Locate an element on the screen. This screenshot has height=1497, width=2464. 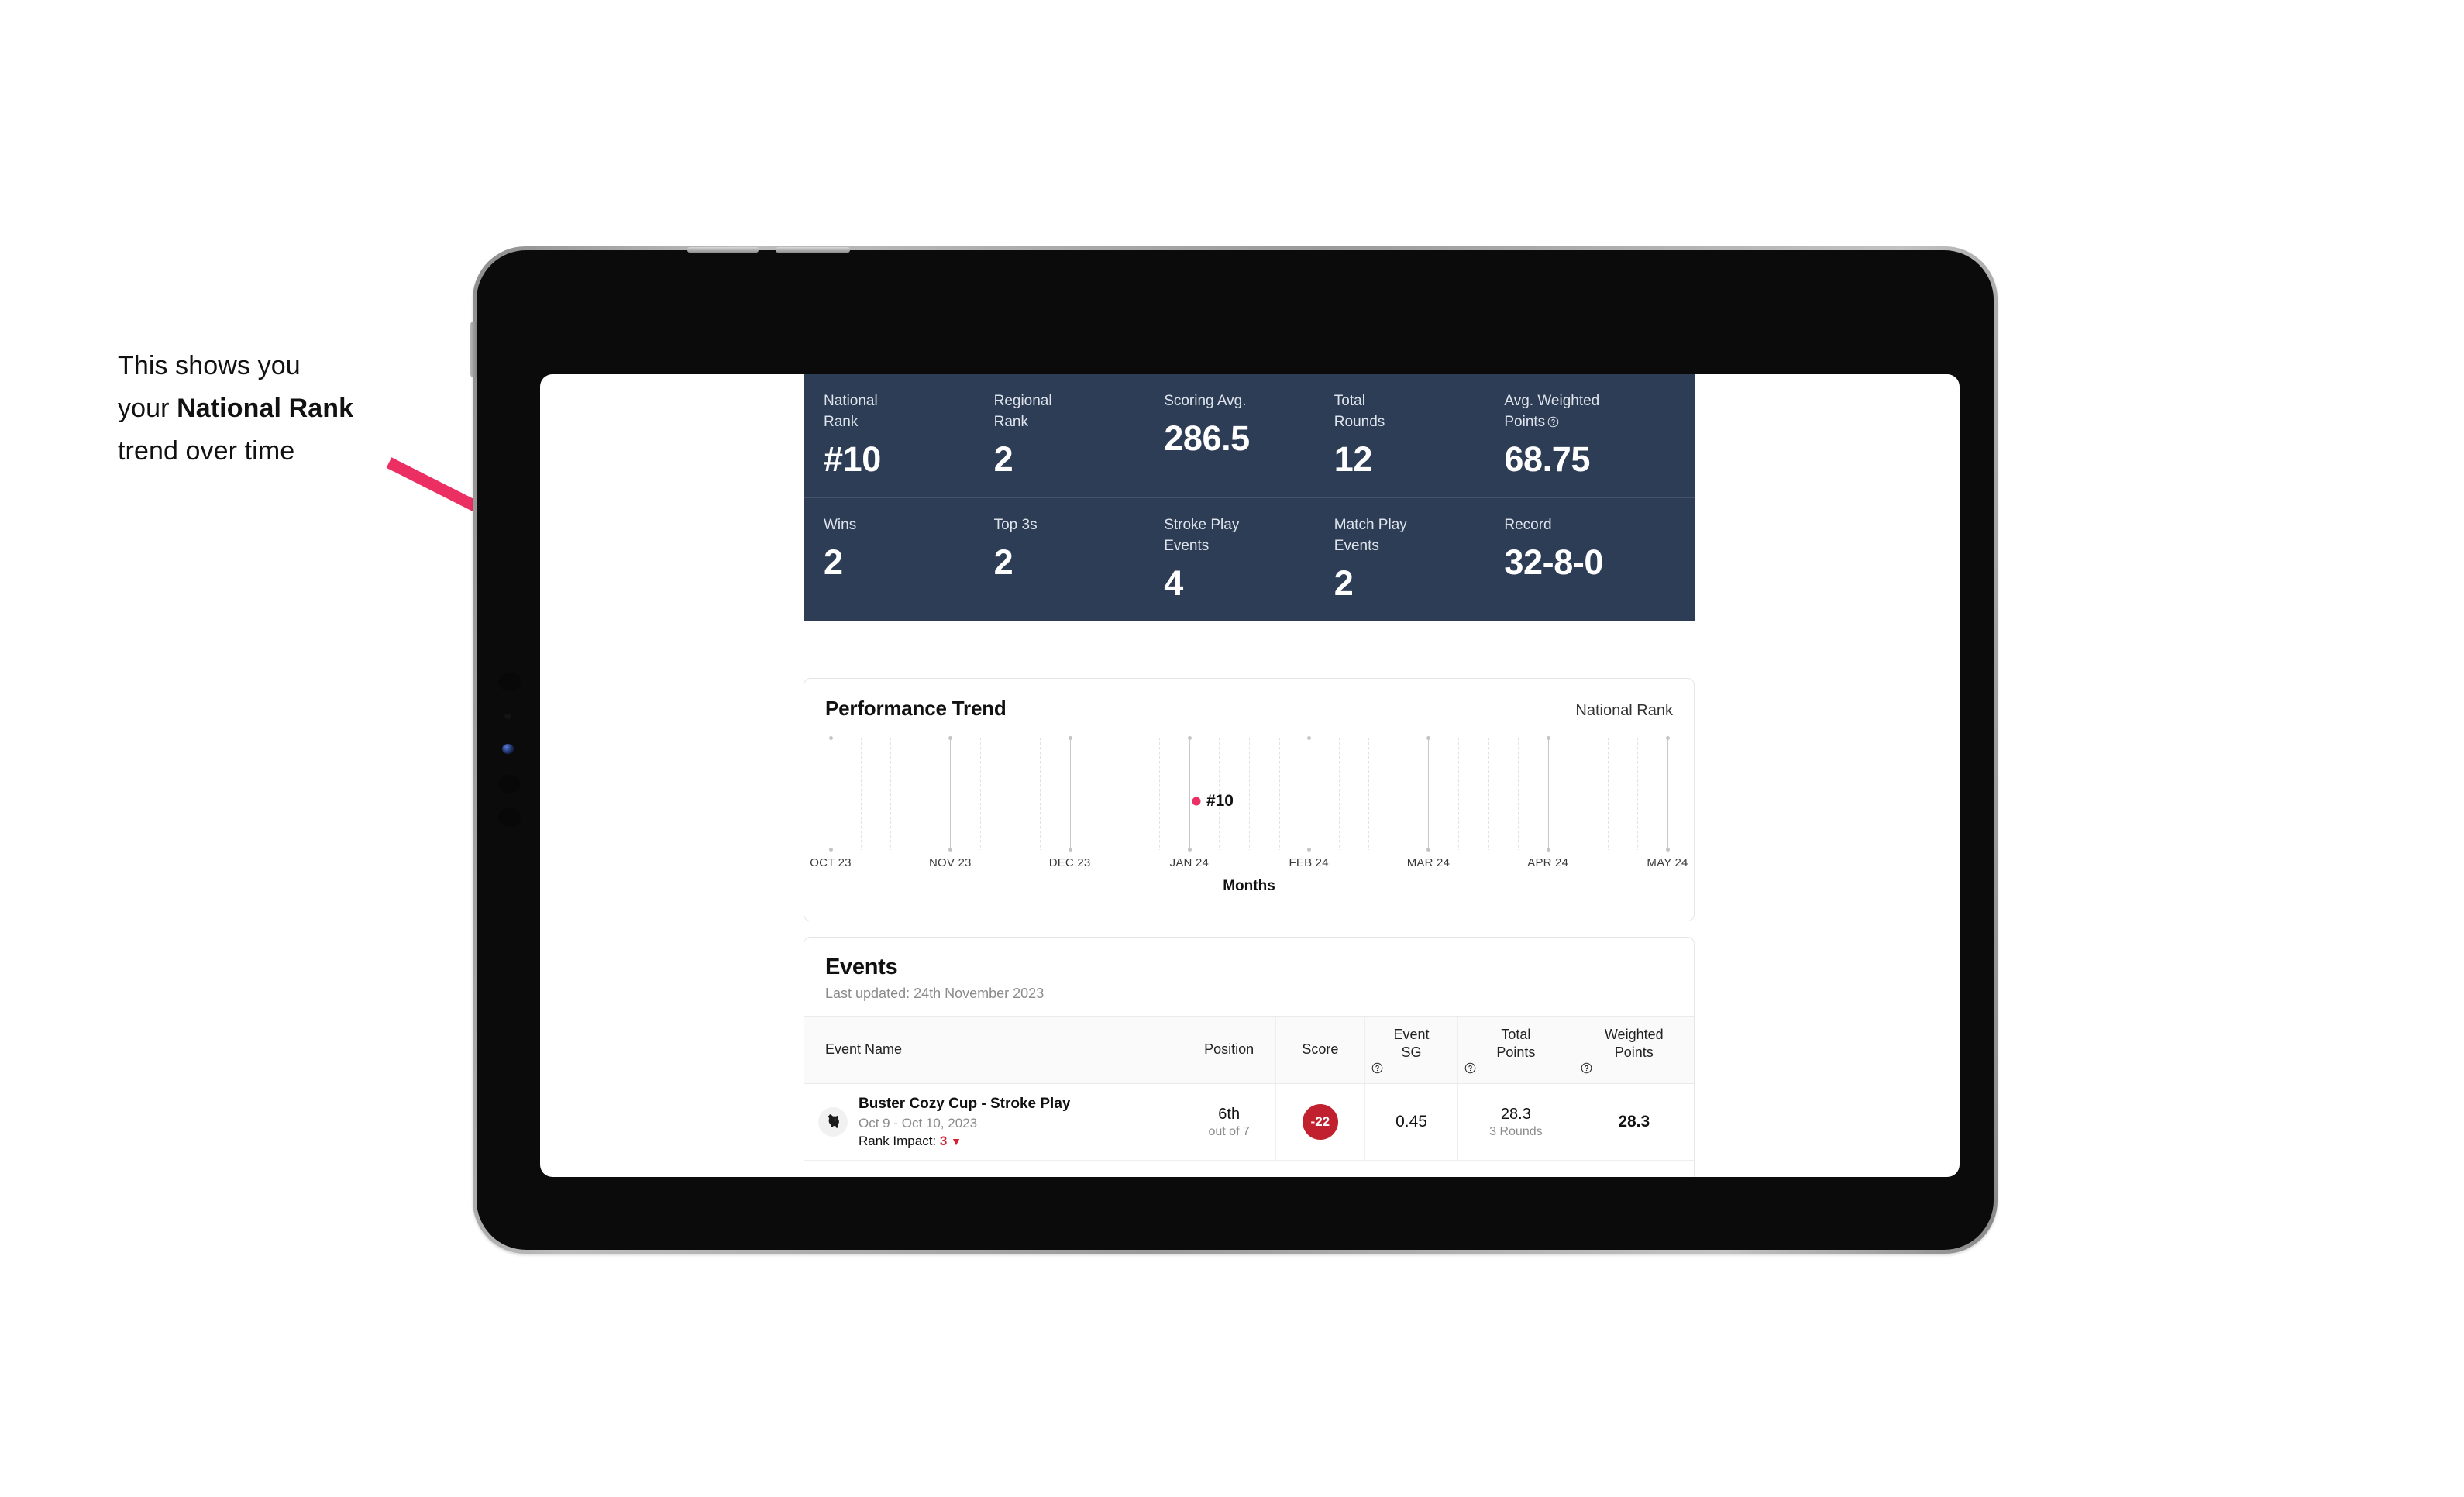
total-points-value: 28.3 is located at coordinates (1515, 1114).